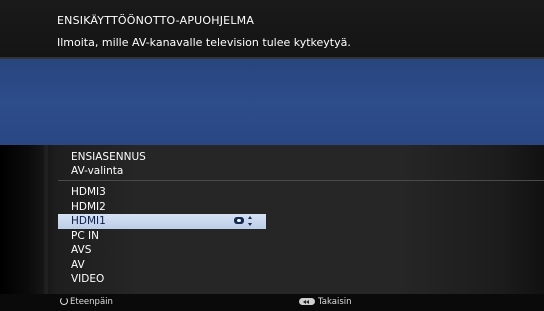  Describe the element at coordinates (108, 157) in the screenshot. I see `section-heading: ENSIASENNUS` at that location.